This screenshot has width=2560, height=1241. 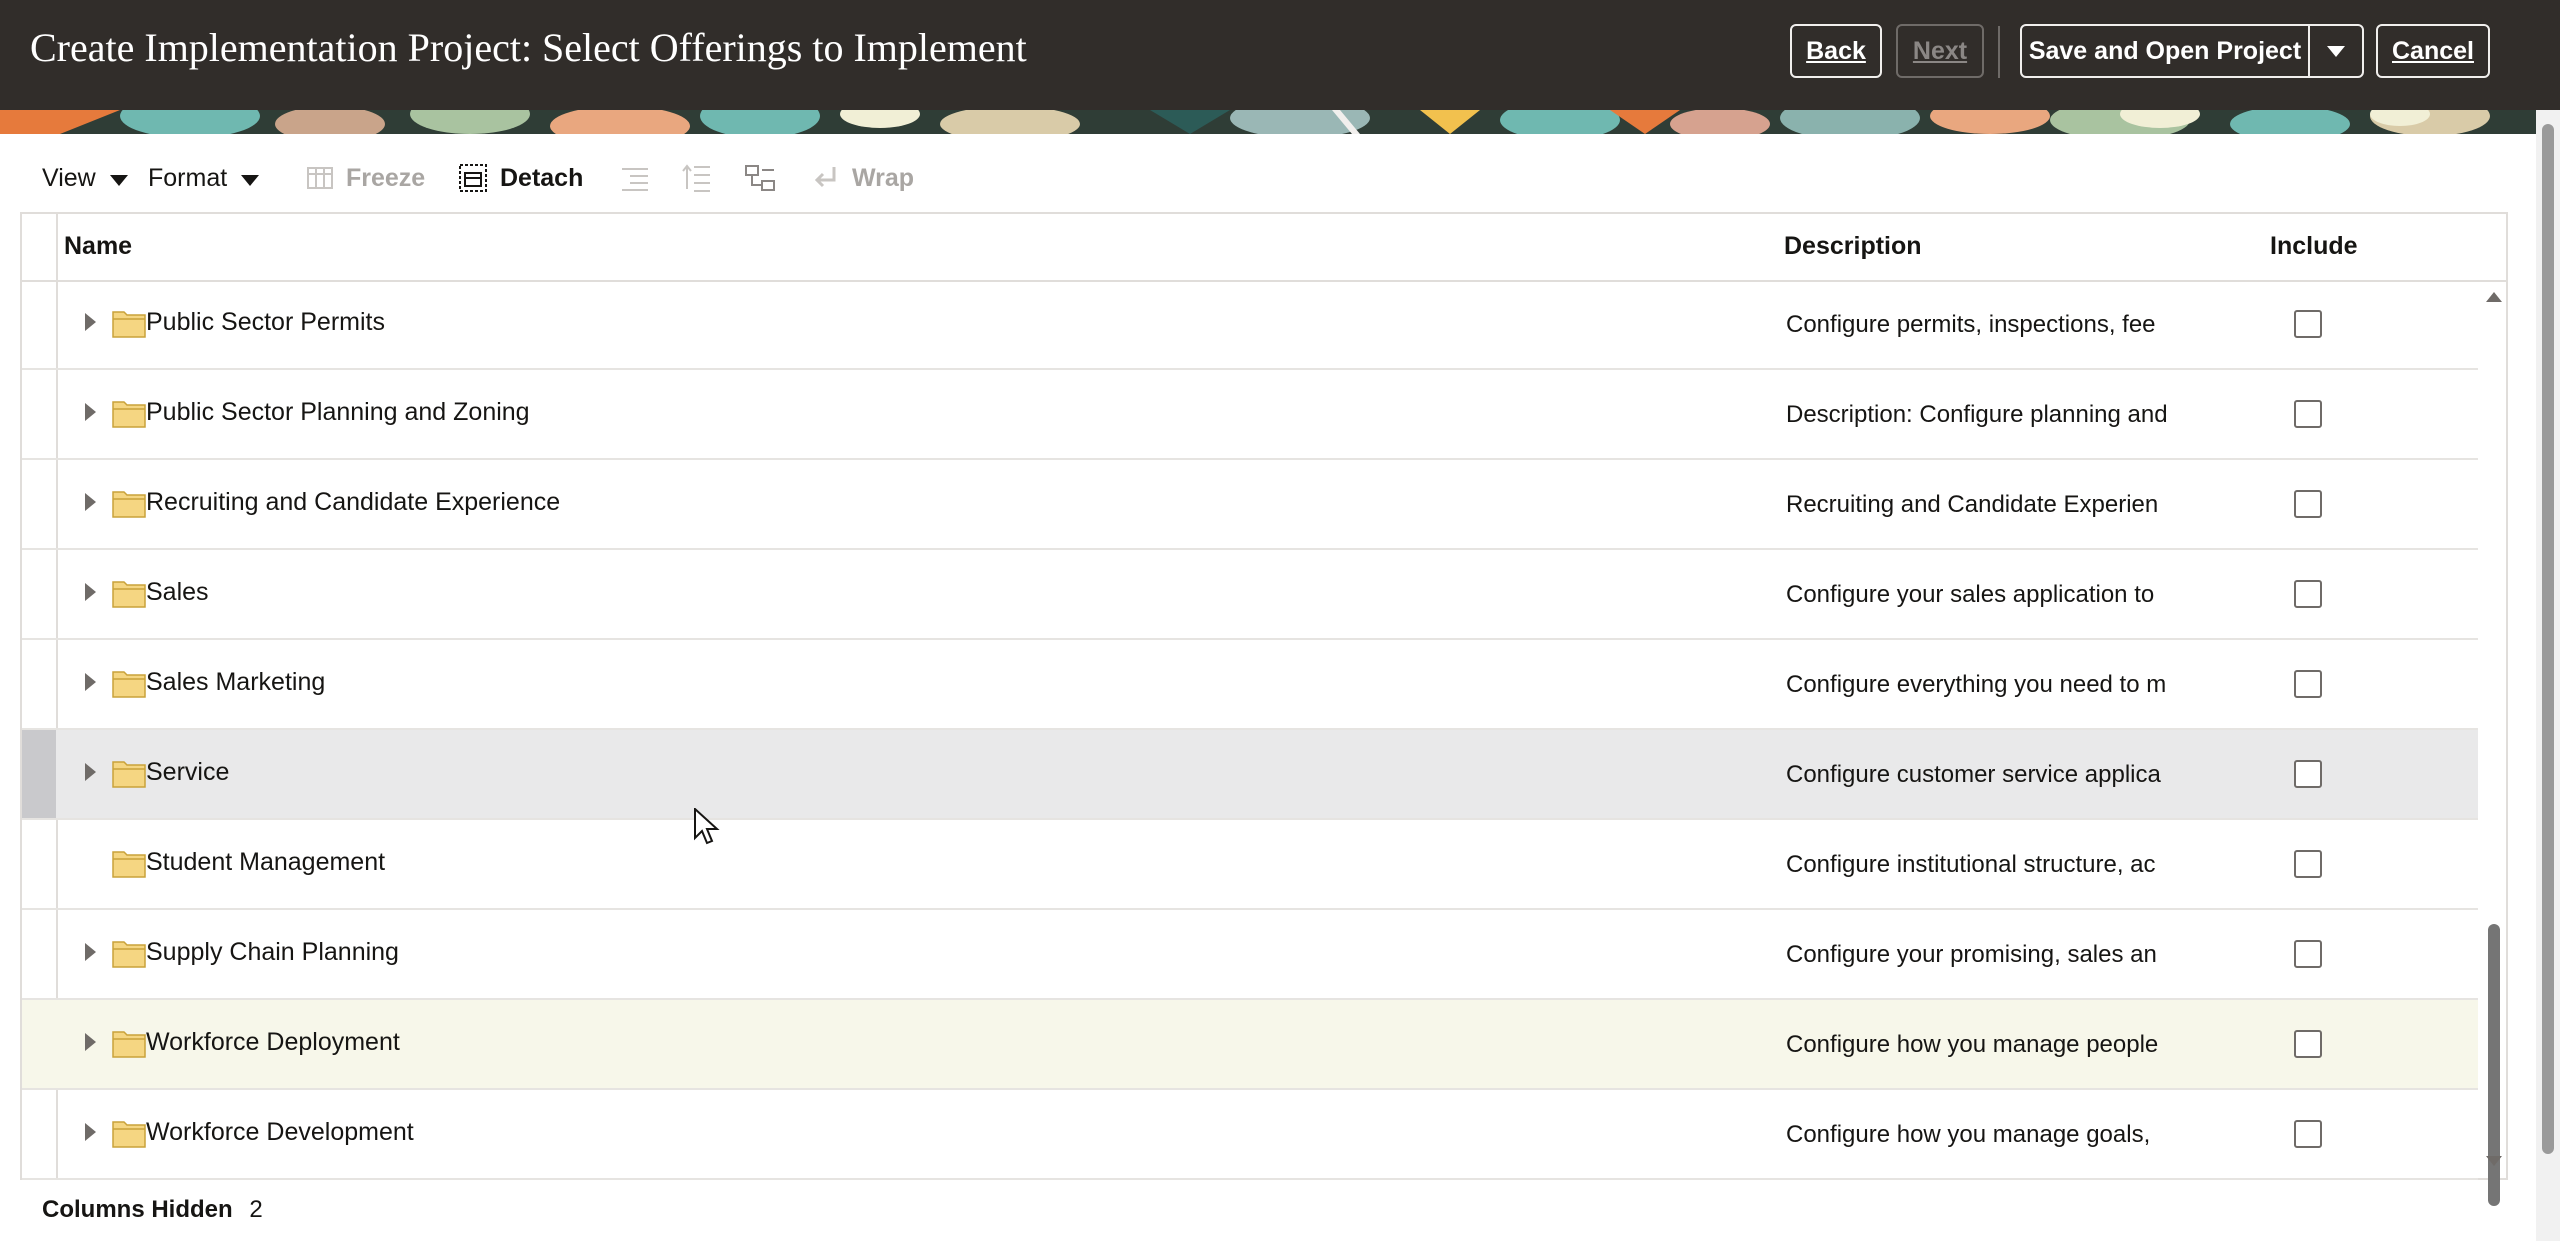 I want to click on scroll-down-icon, so click(x=2494, y=1161).